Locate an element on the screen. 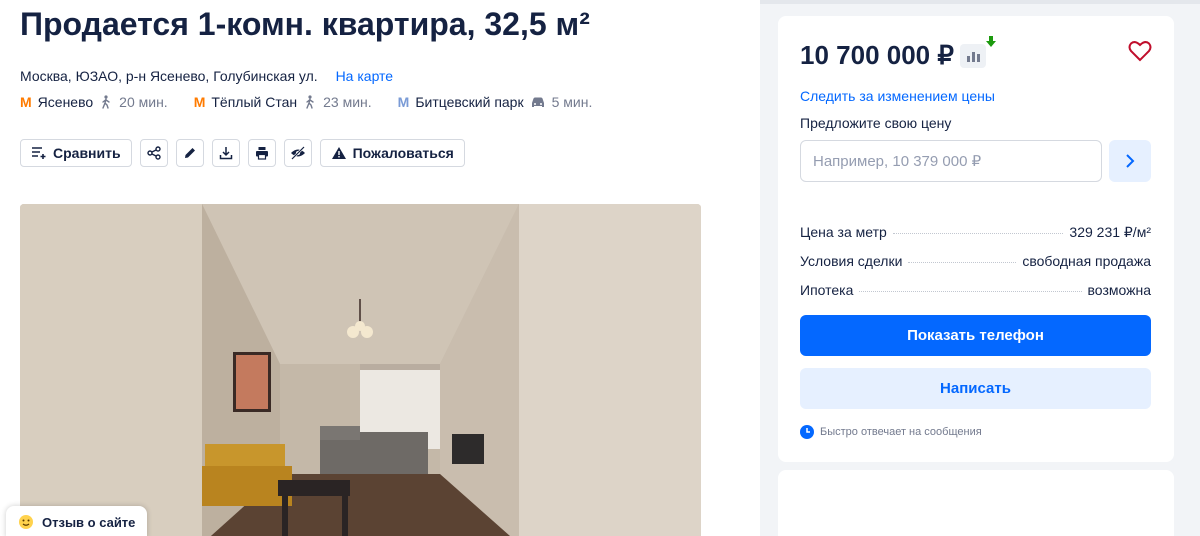 The width and height of the screenshot is (1200, 536). fact-row: Ипотека возможна is located at coordinates (975, 296).